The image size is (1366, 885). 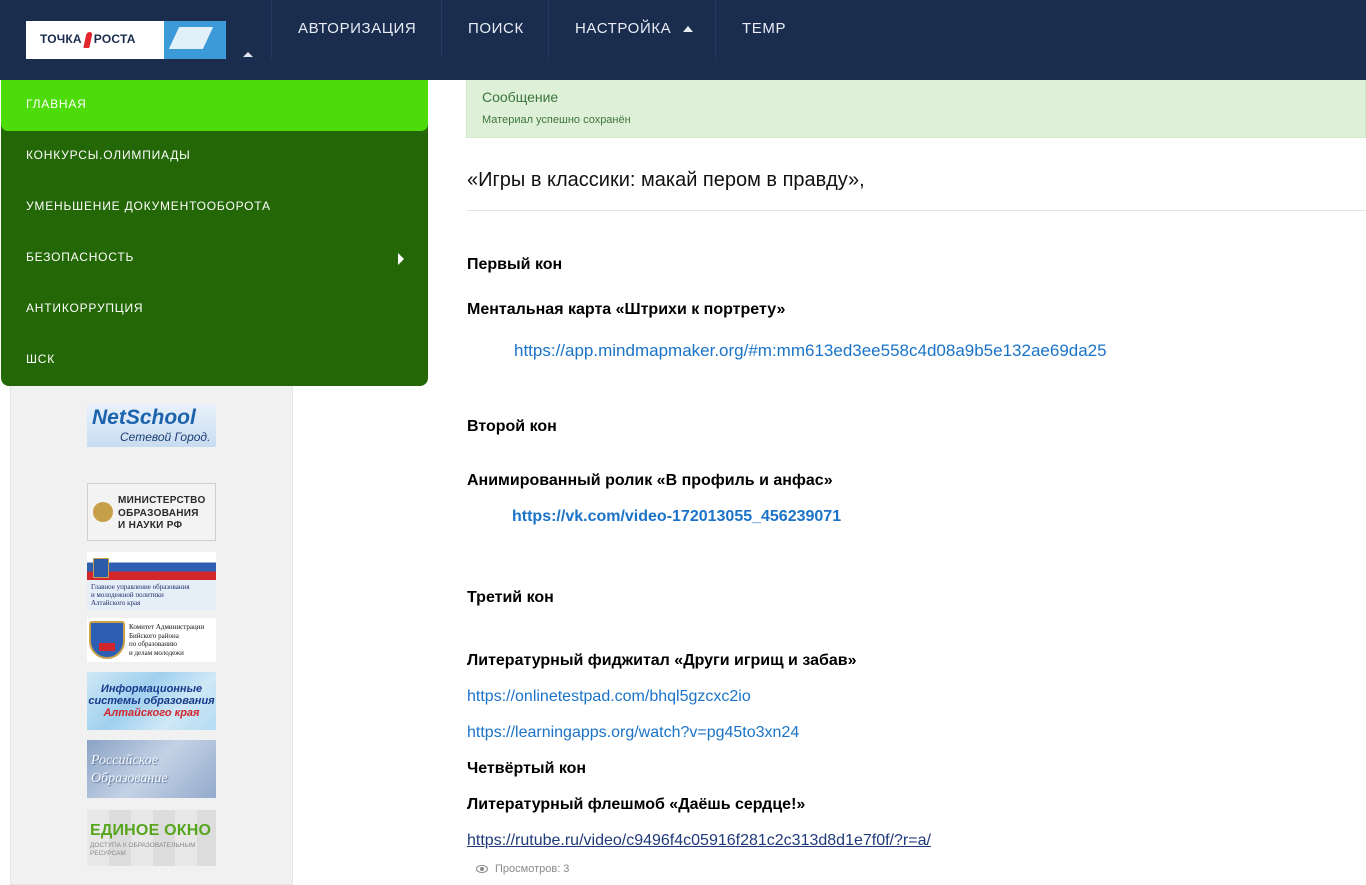 What do you see at coordinates (527, 768) in the screenshot?
I see `round-4-heading: Четвёртый кон` at bounding box center [527, 768].